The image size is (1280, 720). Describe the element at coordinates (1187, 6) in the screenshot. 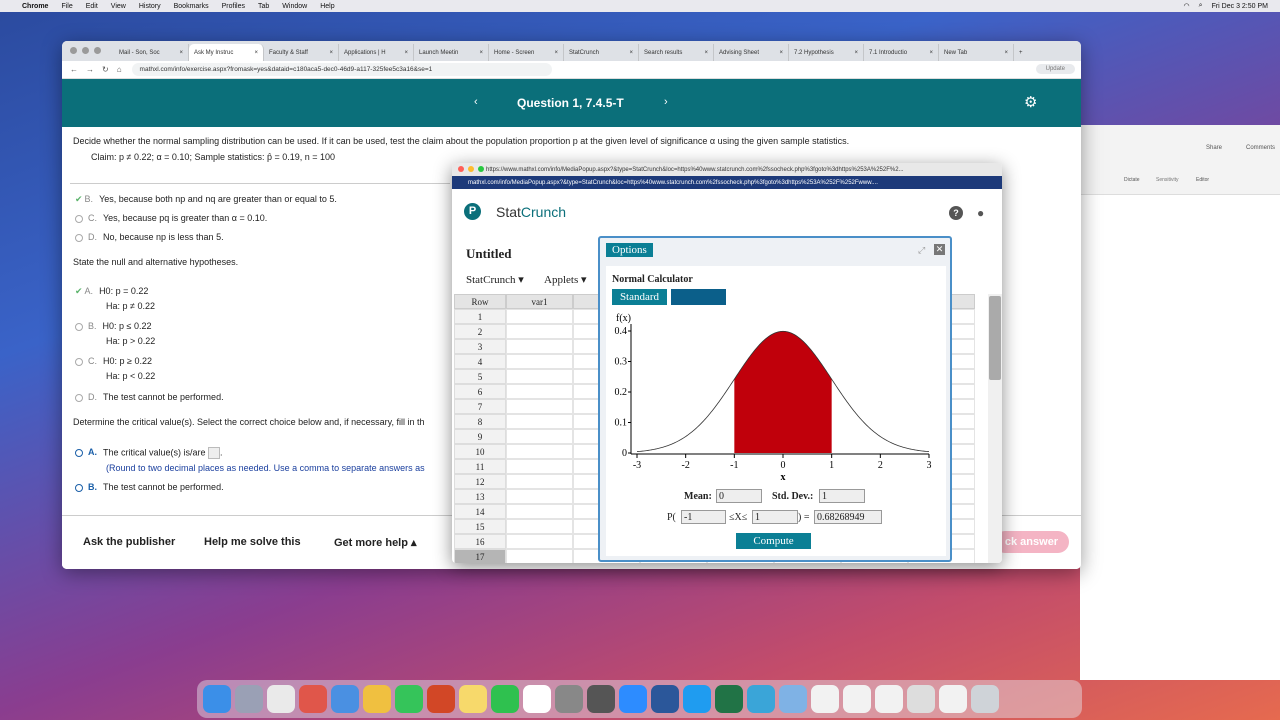

I see `wifi-icon: ◠` at that location.